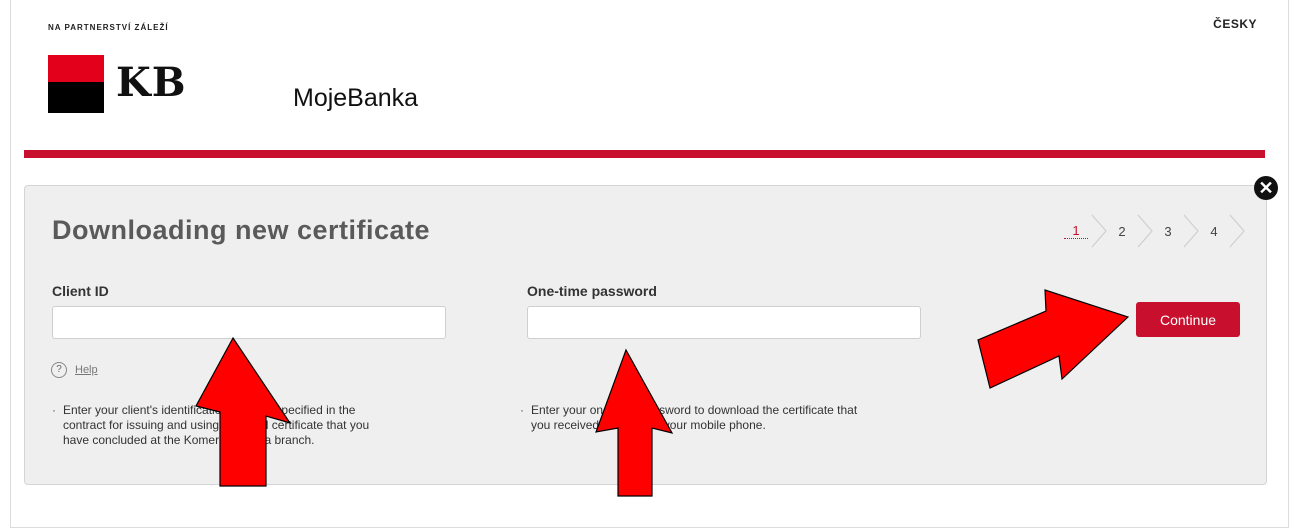 The height and width of the screenshot is (529, 1290). What do you see at coordinates (356, 98) in the screenshot?
I see `app-name: MojeBanka` at bounding box center [356, 98].